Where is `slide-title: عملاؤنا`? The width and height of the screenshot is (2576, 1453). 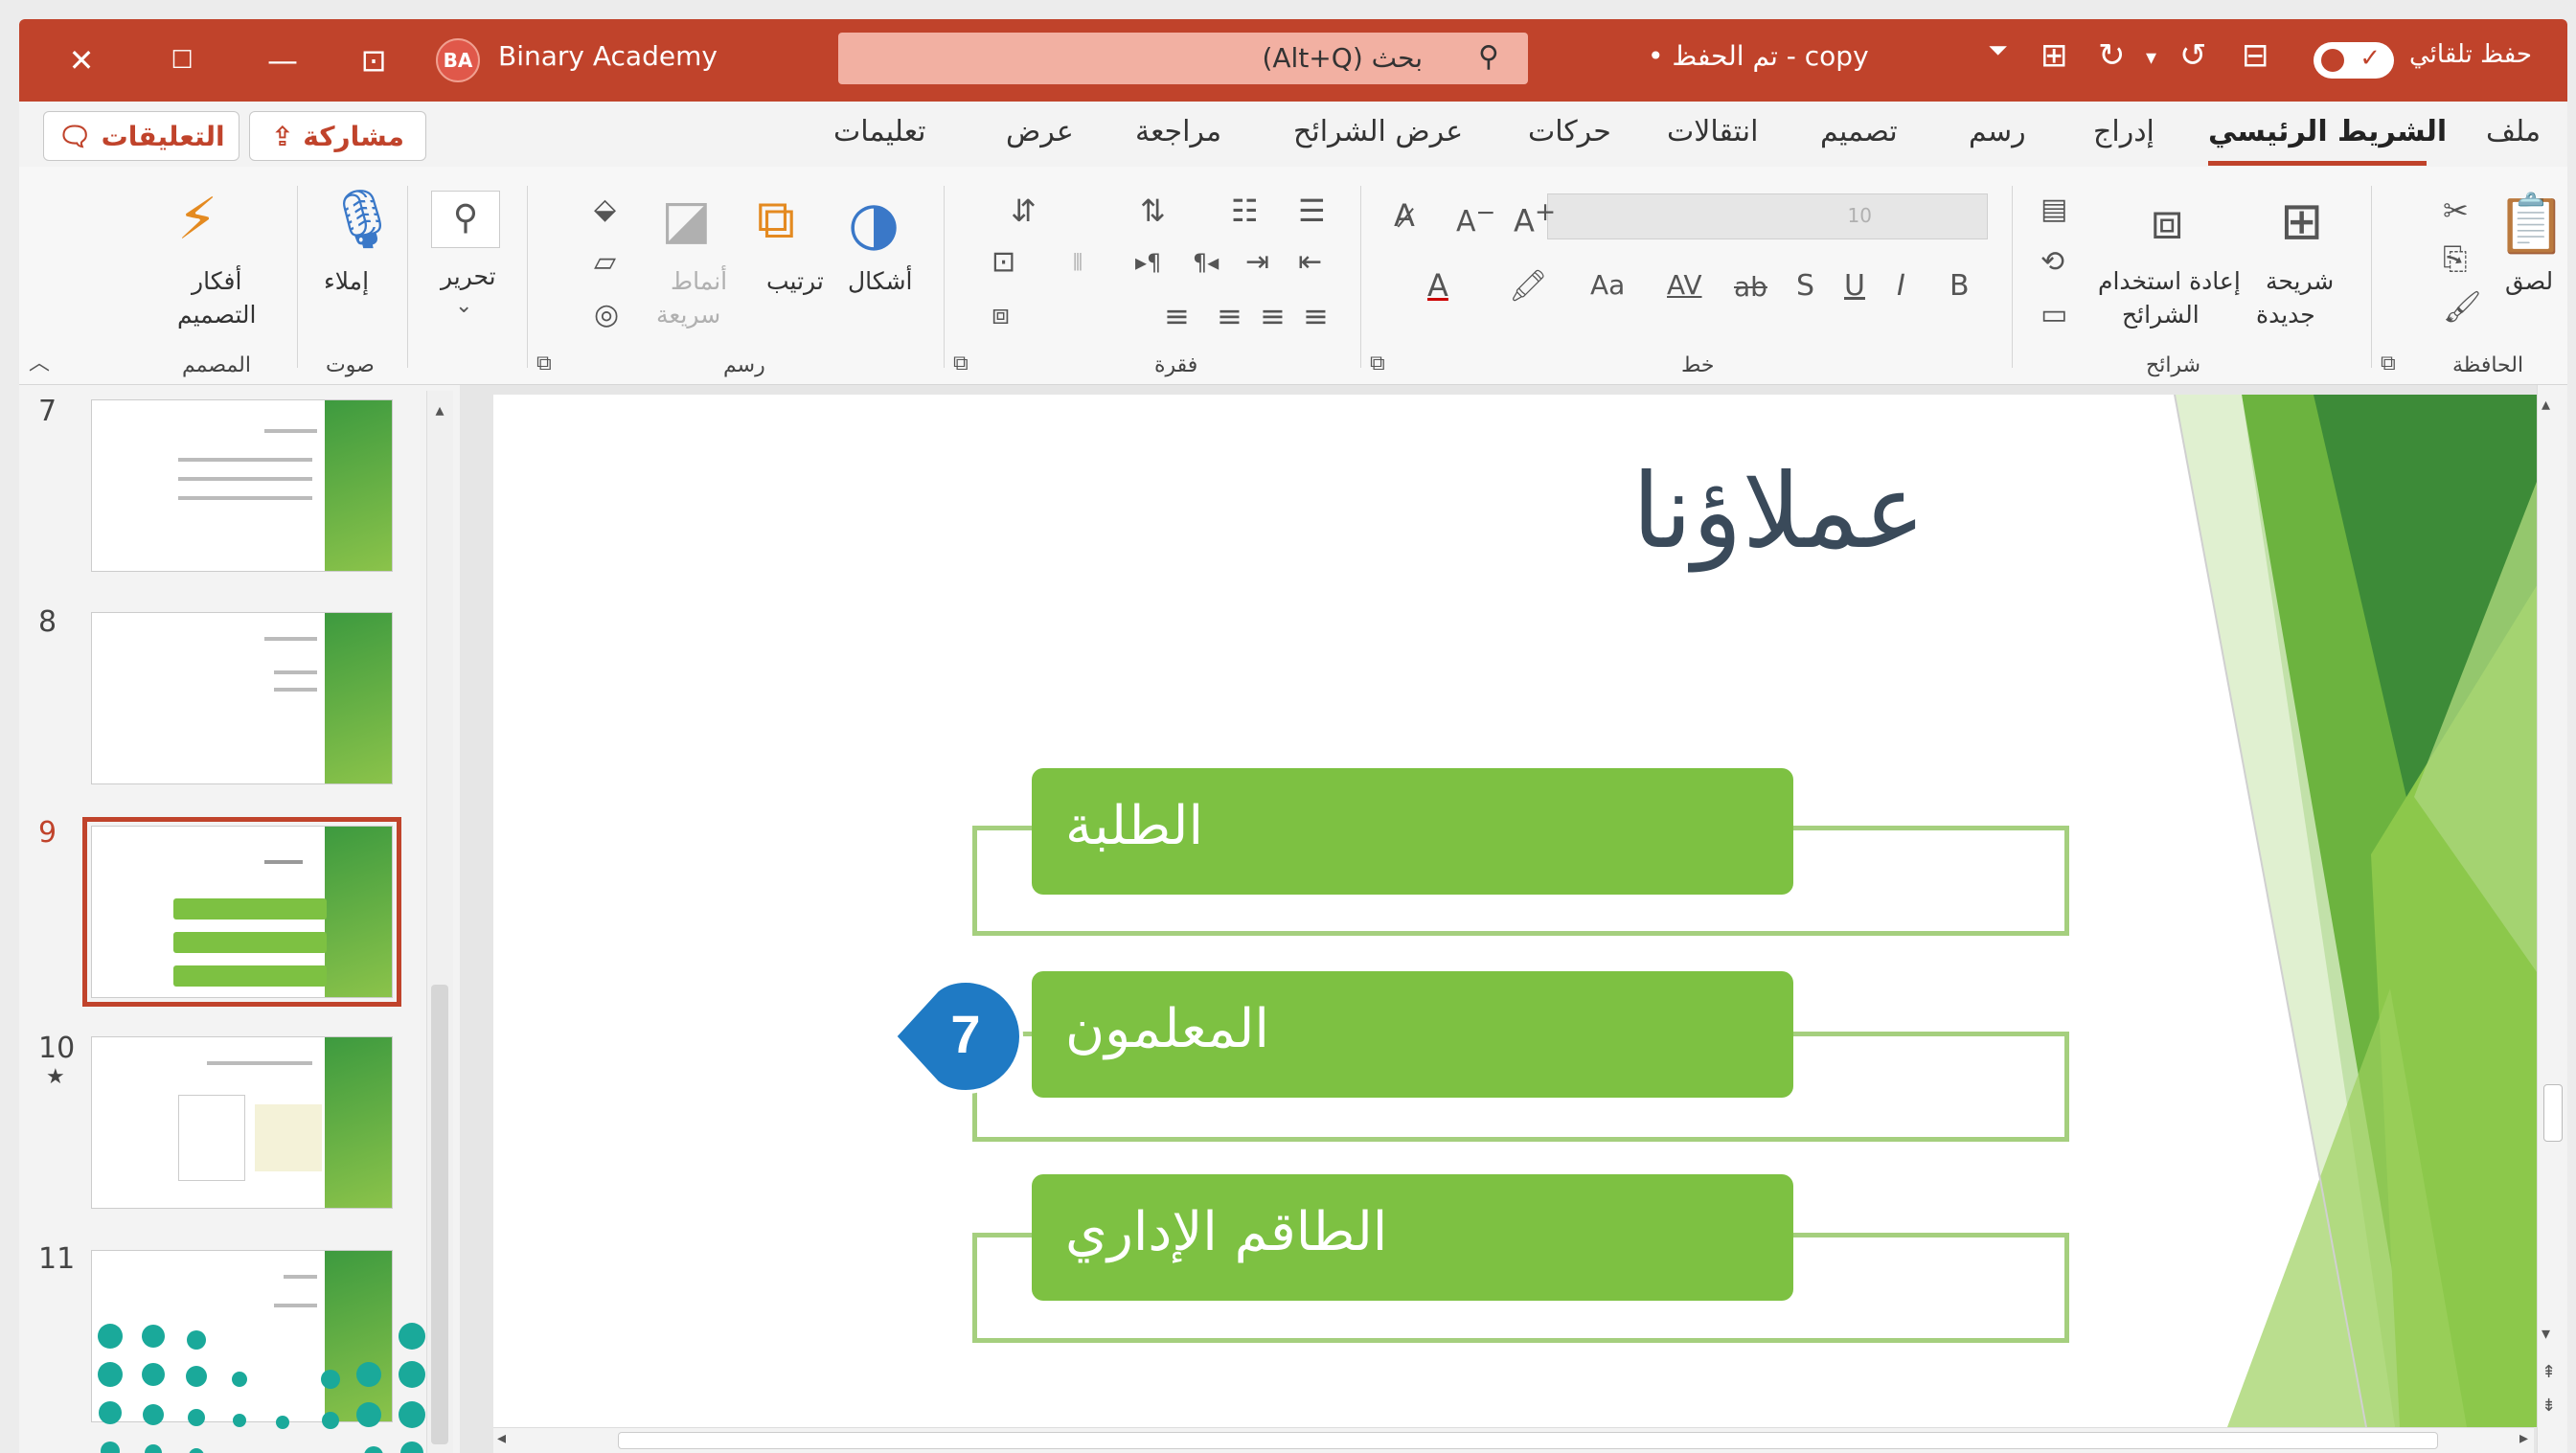 slide-title: عملاؤنا is located at coordinates (1779, 512).